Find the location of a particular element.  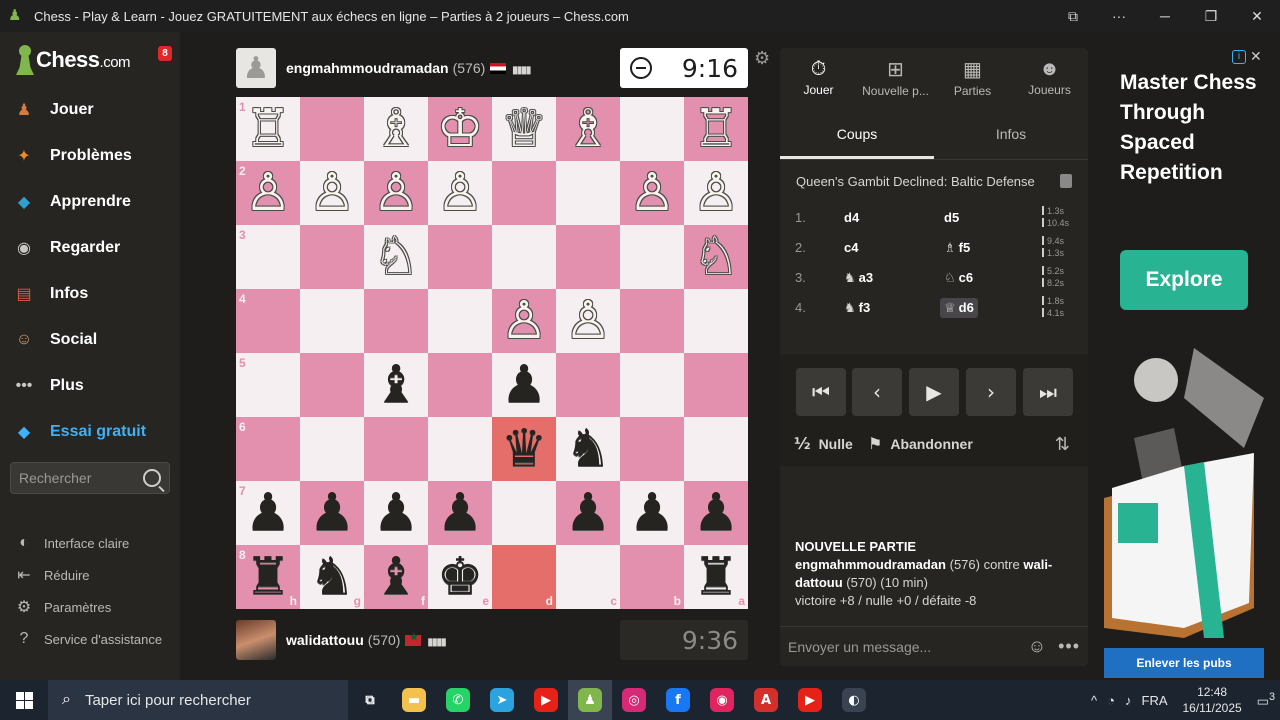

close-button: ✕ is located at coordinates (1257, 16).